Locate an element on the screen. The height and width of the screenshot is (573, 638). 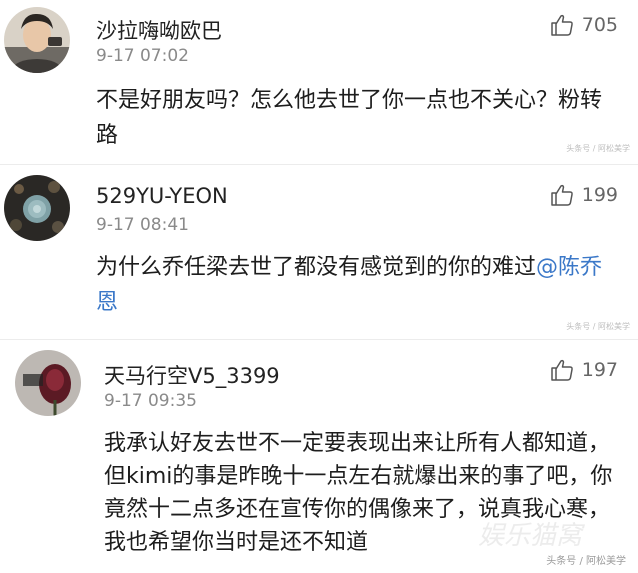
like-count: 199 is located at coordinates (599, 195).